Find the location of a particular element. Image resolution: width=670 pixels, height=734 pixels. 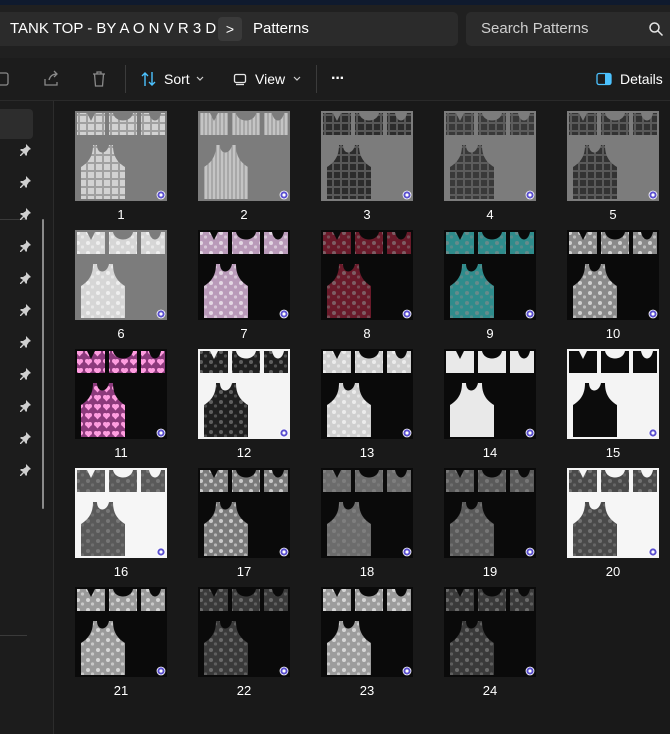

thumbnail-label: 15 is located at coordinates (613, 452).